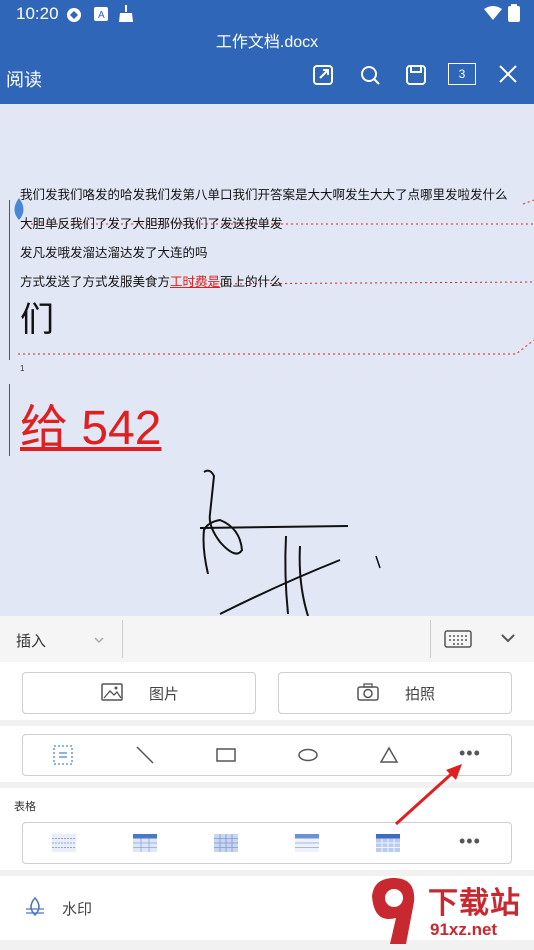 Image resolution: width=534 pixels, height=950 pixels. I want to click on logo-text-top: 下载站, so click(474, 903).